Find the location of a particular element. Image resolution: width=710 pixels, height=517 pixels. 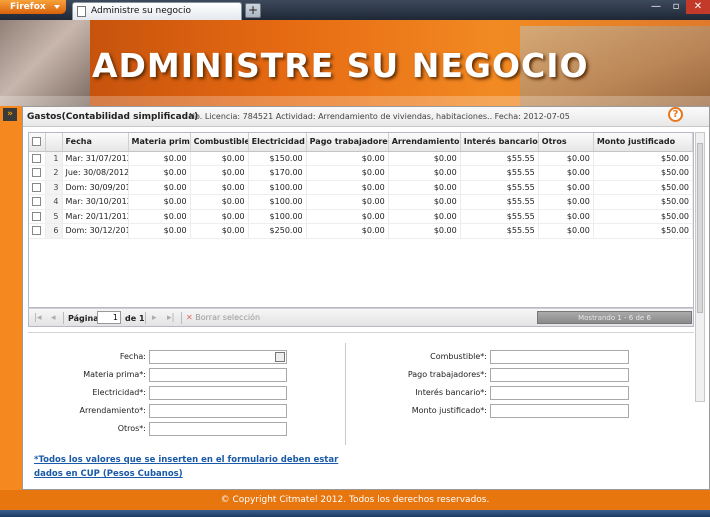

field-label: Pago trabajadores*: is located at coordinates (447, 374).